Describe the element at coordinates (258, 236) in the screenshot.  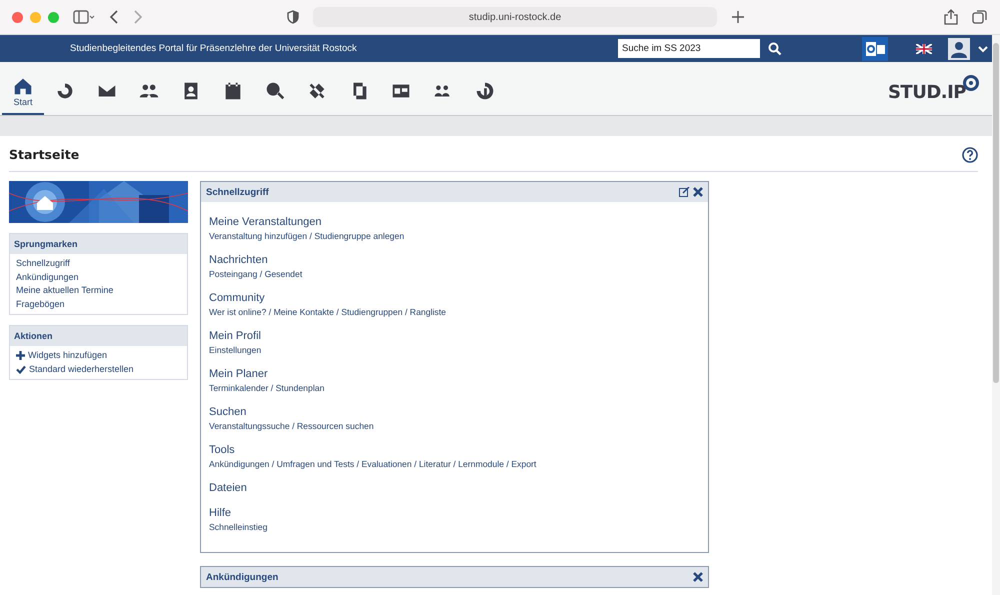
I see `quick-link: Veranstaltung hinzufügen` at that location.